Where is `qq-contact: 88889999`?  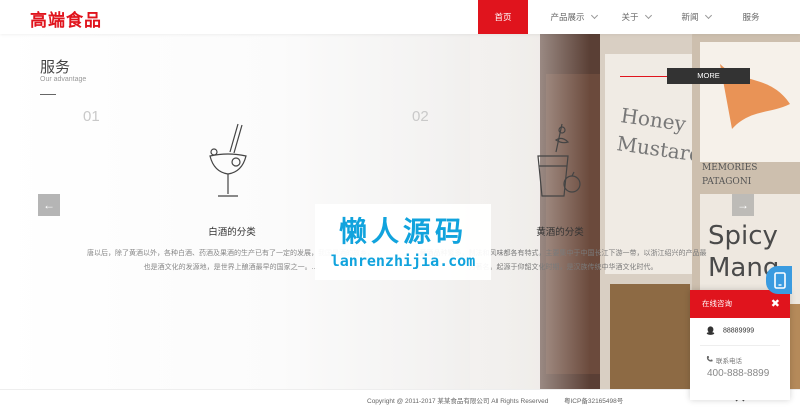
qq-contact: 88889999 is located at coordinates (730, 330).